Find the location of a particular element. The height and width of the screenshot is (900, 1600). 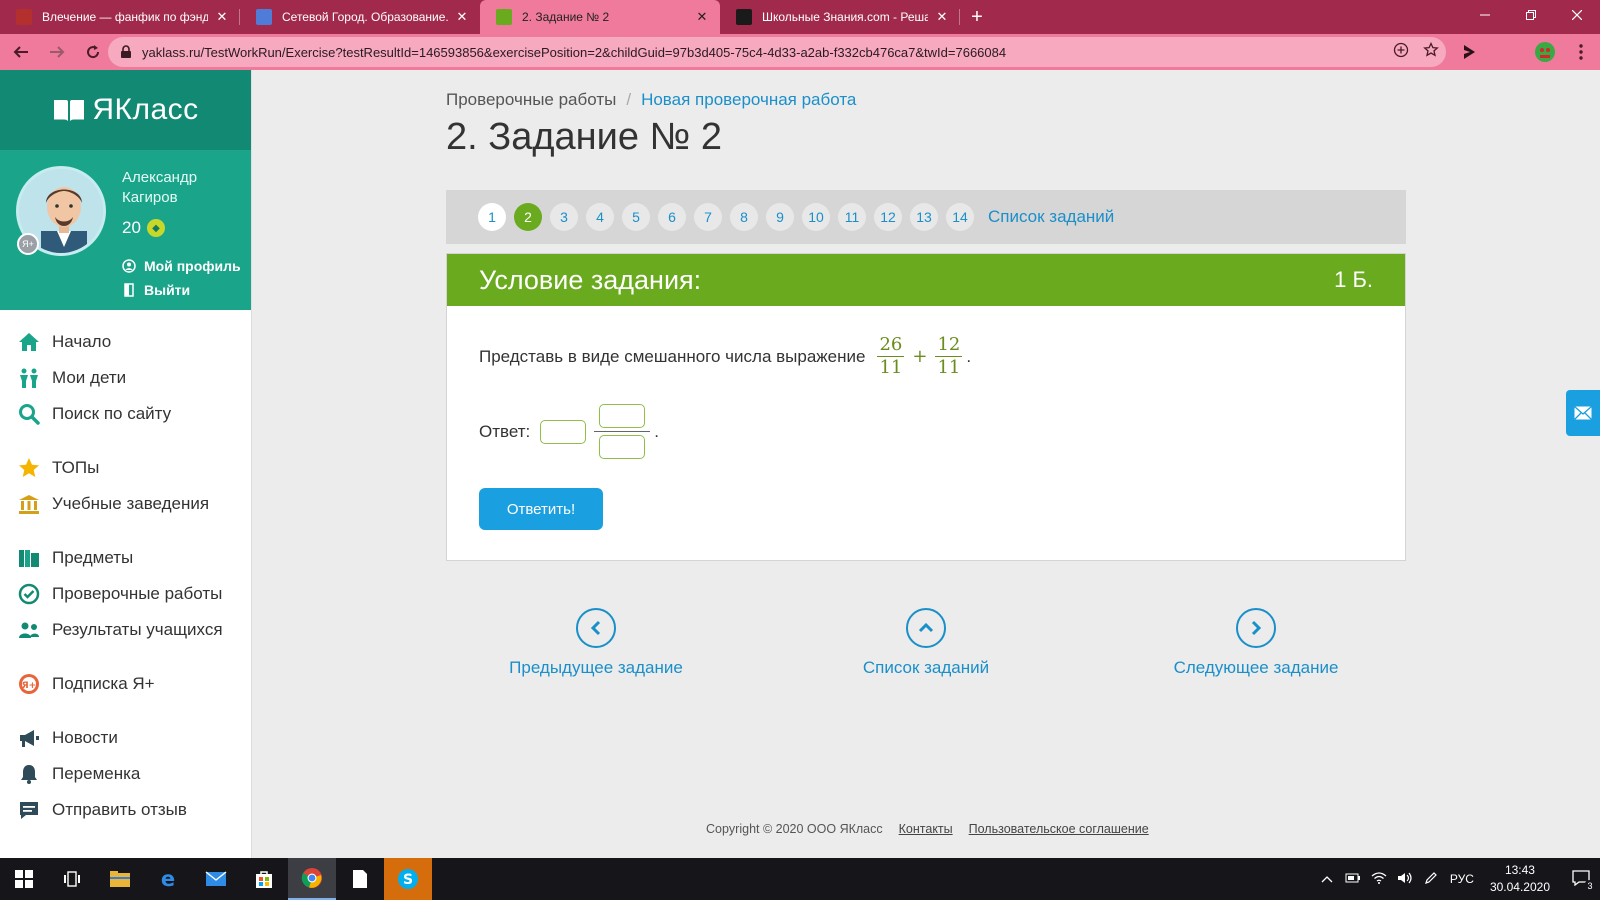

sidebar-item-my-children: Мои дети is located at coordinates (125, 378).